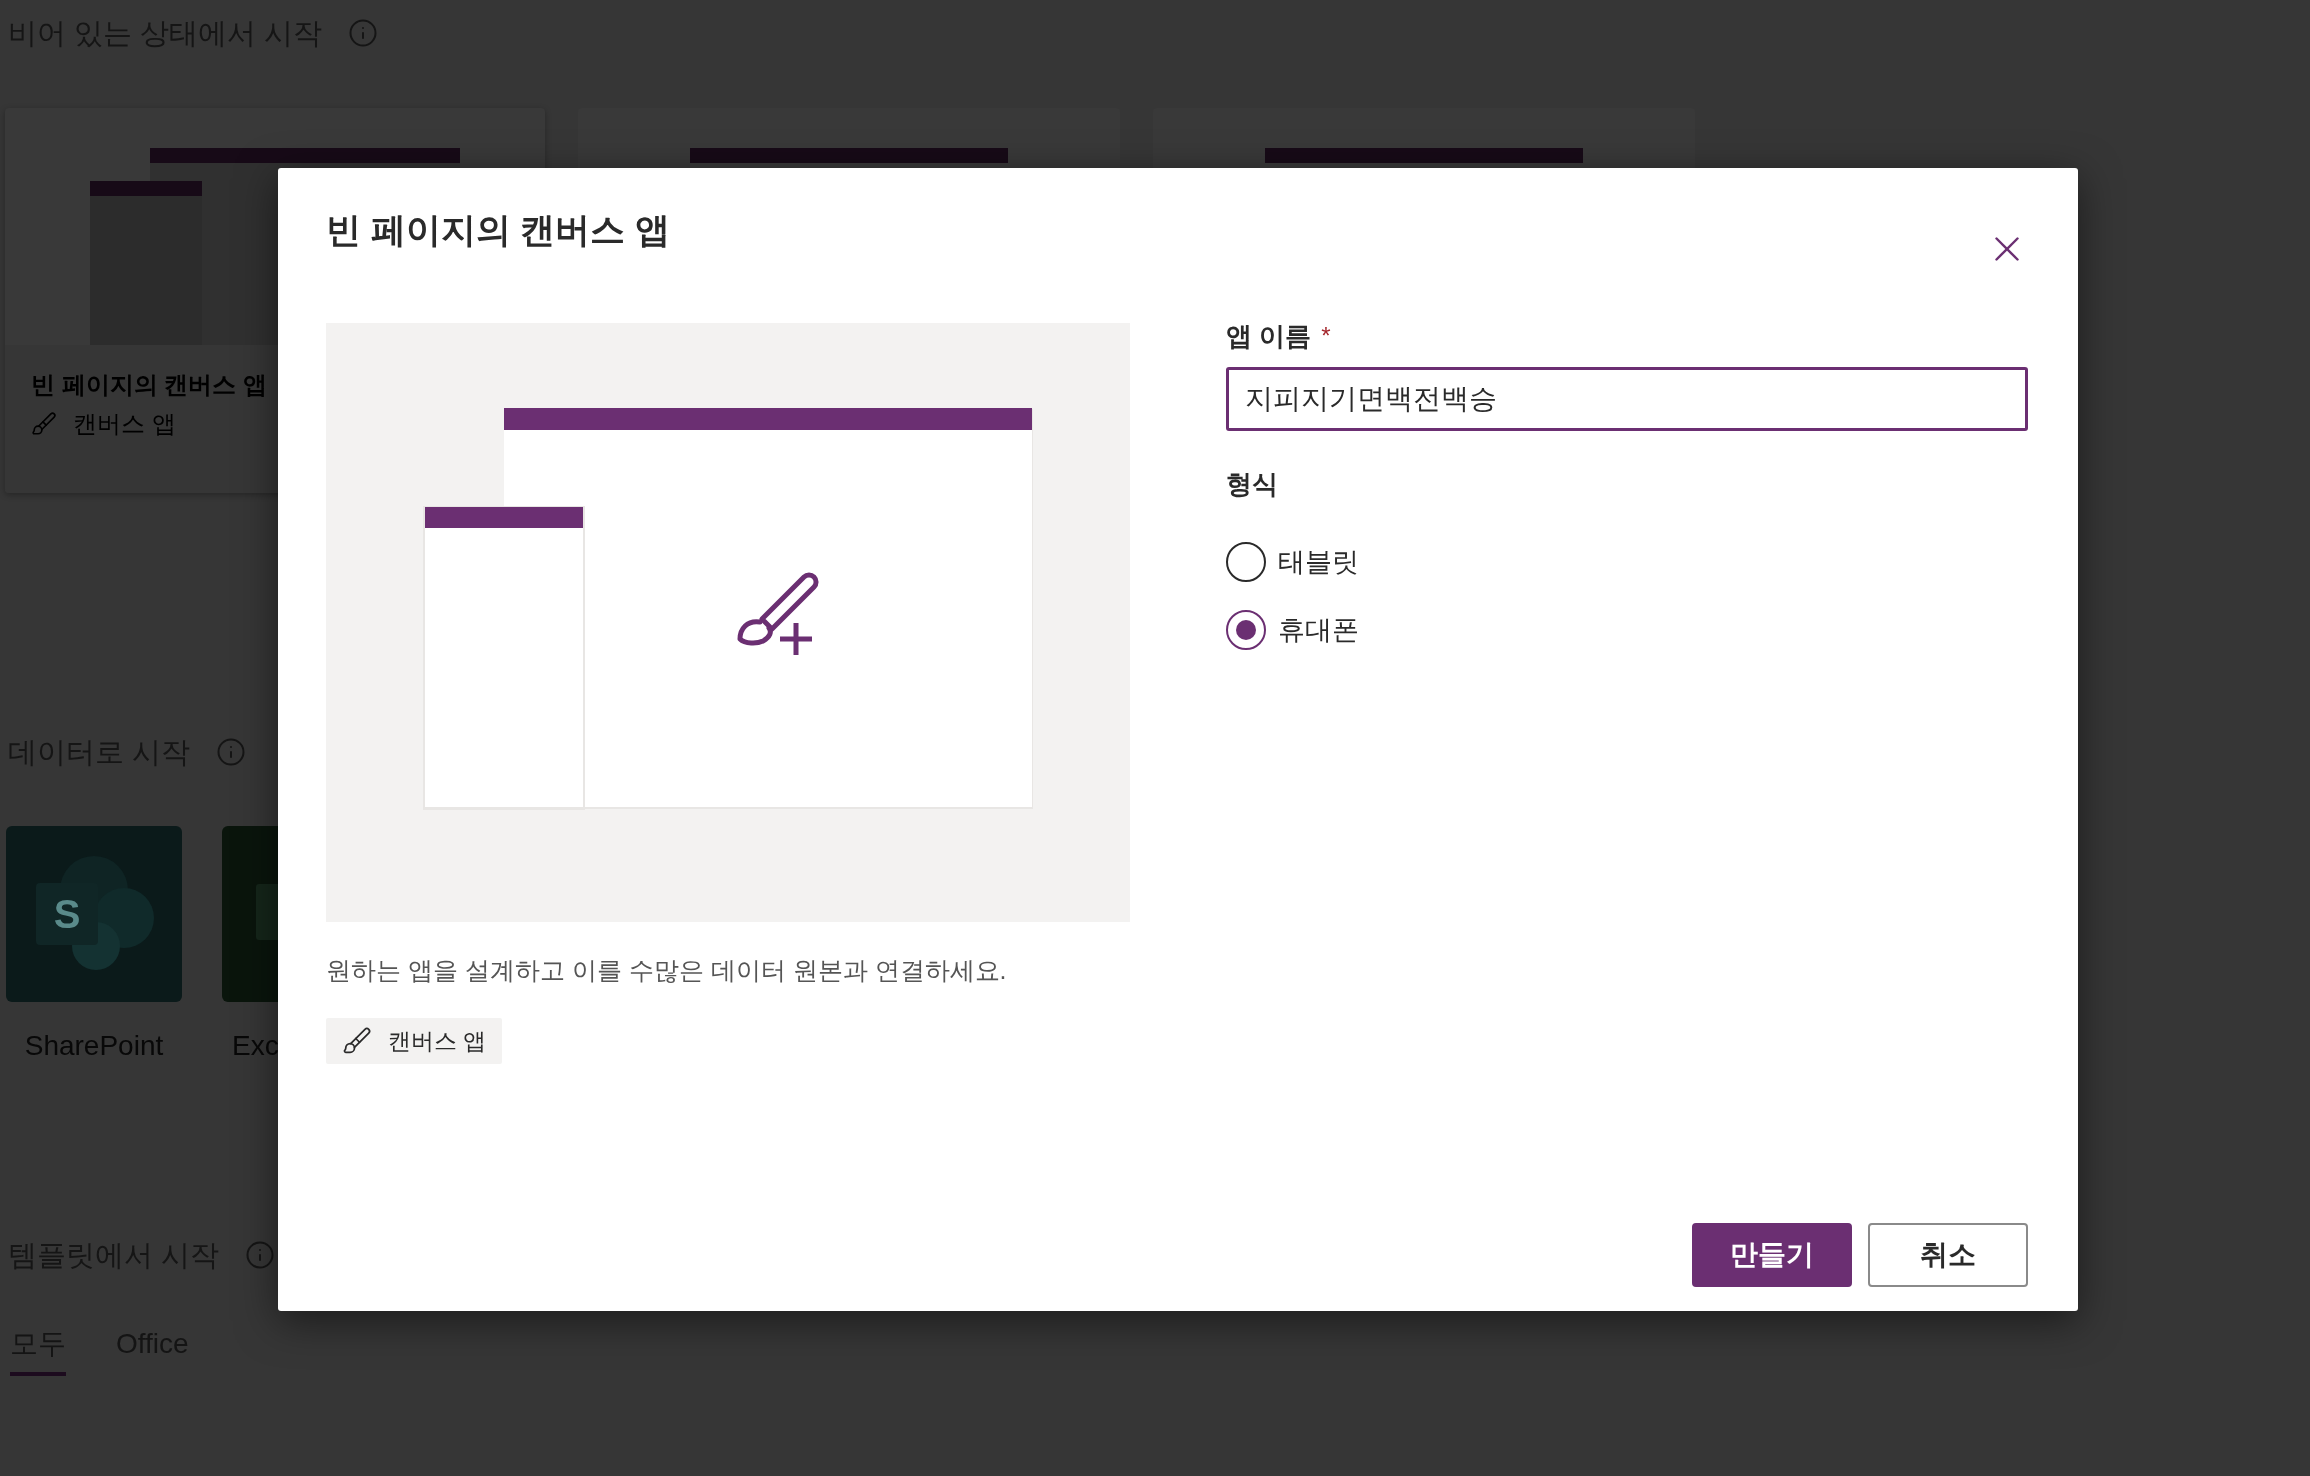 The width and height of the screenshot is (2310, 1476). What do you see at coordinates (1627, 399) in the screenshot?
I see `app-name-field: 지피지기면백전백승` at bounding box center [1627, 399].